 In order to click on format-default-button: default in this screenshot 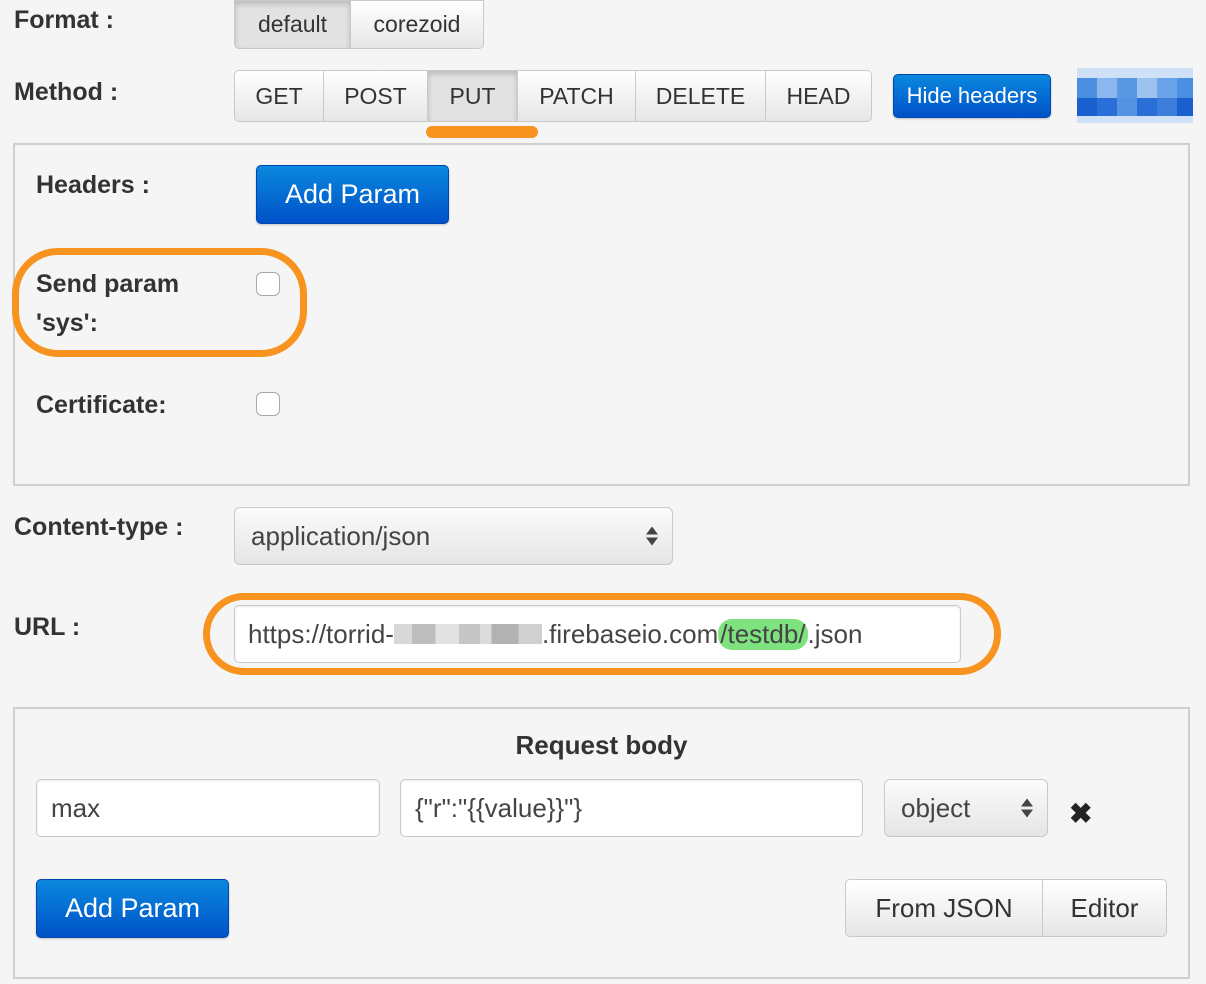, I will do `click(292, 24)`.